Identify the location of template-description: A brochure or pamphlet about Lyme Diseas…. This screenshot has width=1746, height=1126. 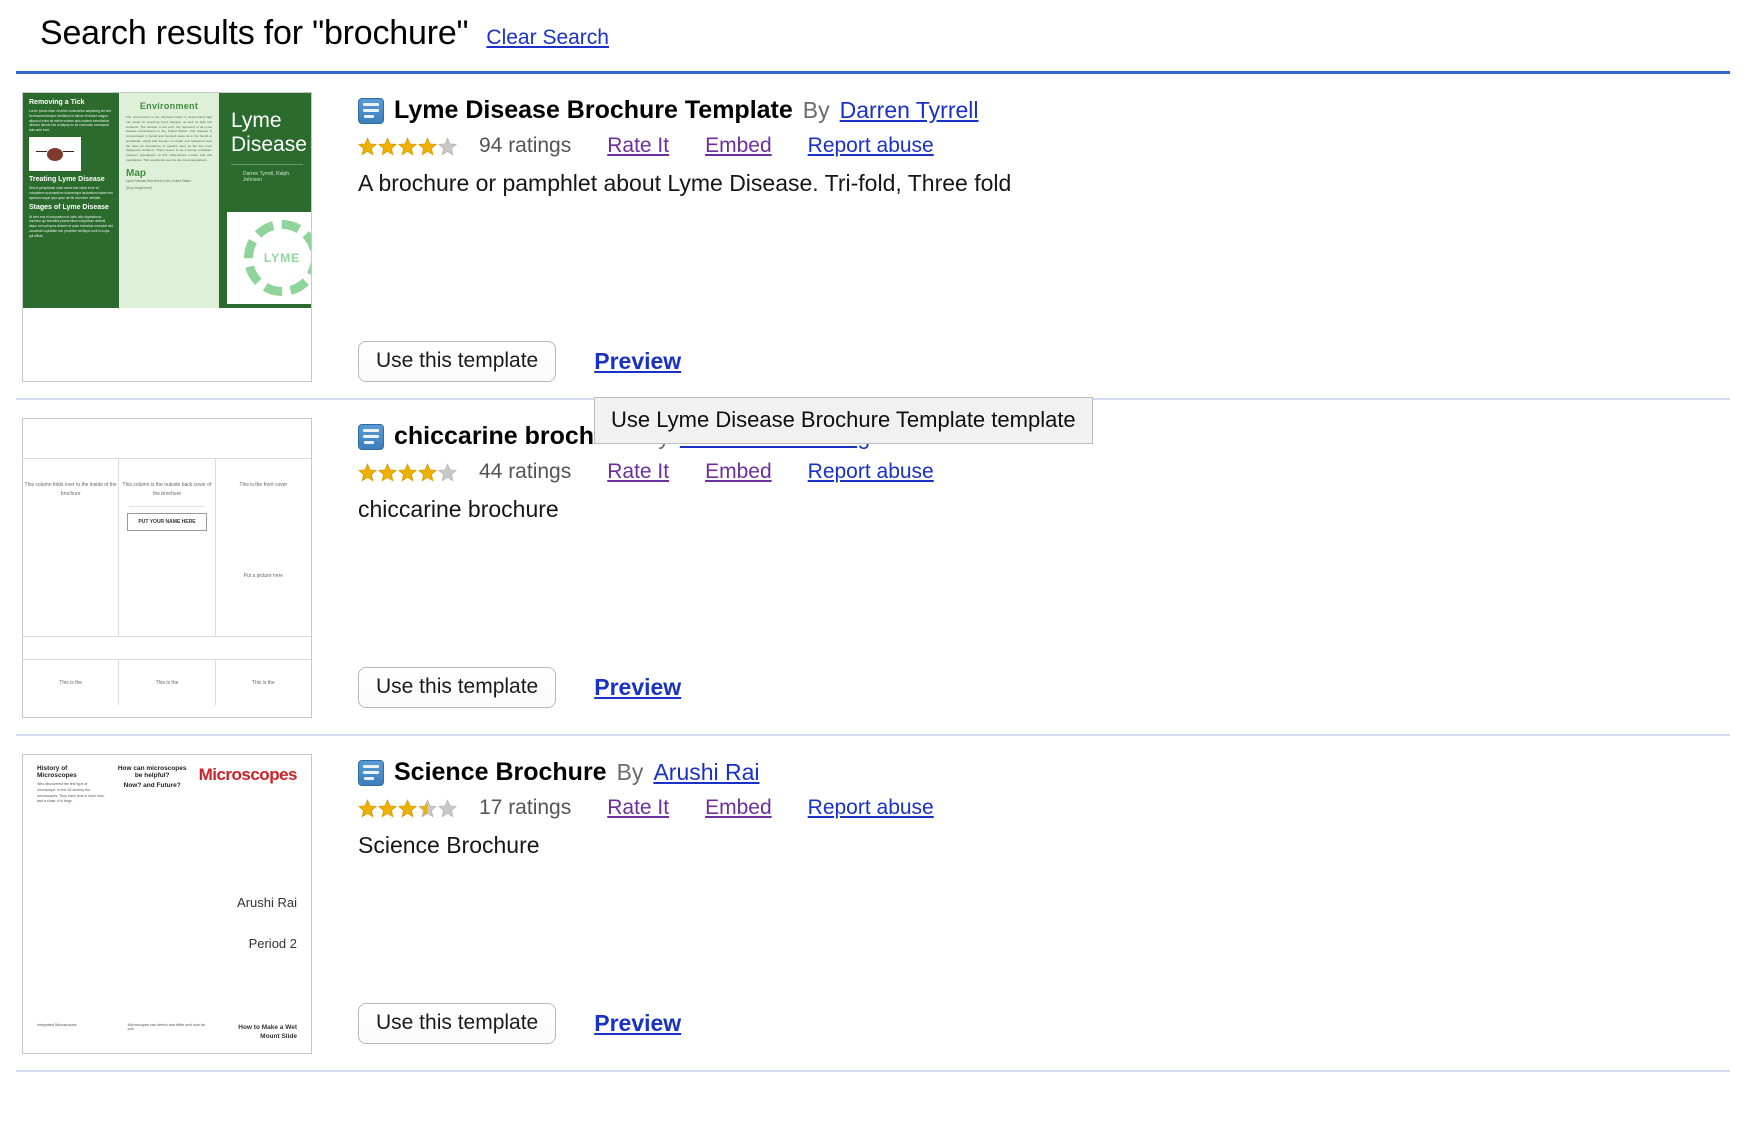
(685, 183).